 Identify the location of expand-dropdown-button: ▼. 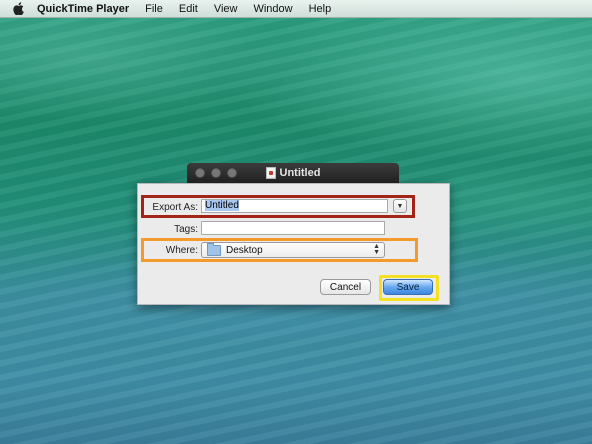
(400, 206).